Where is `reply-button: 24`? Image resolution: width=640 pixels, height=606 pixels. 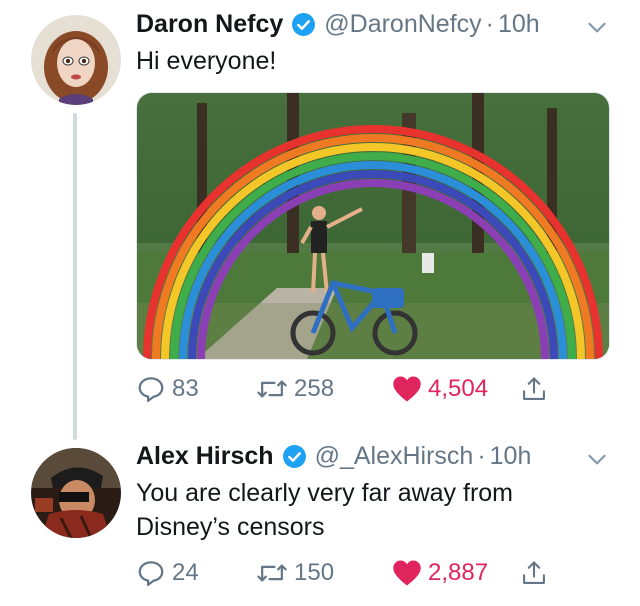
reply-button: 24 is located at coordinates (167, 573).